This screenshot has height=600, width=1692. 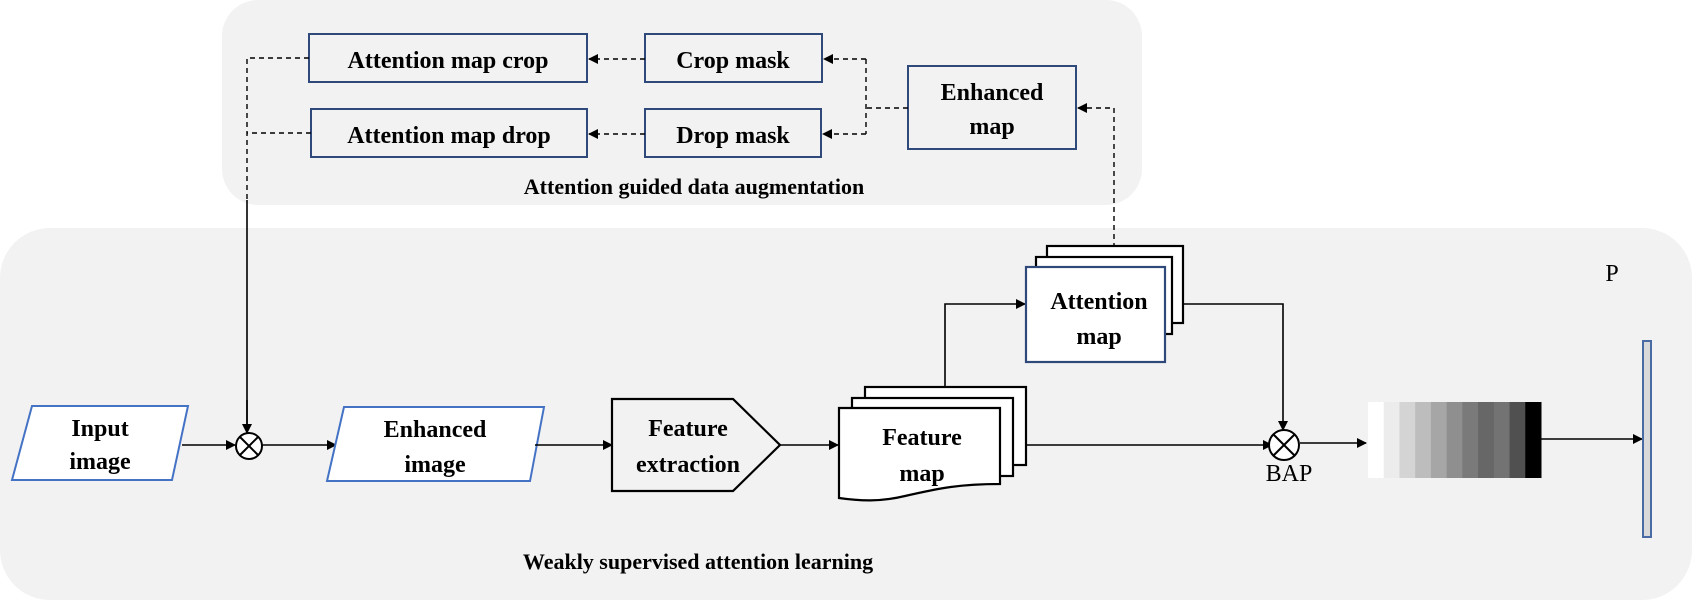 What do you see at coordinates (698, 561) in the screenshot?
I see `learning-group-label: Weakly supervised attention learning` at bounding box center [698, 561].